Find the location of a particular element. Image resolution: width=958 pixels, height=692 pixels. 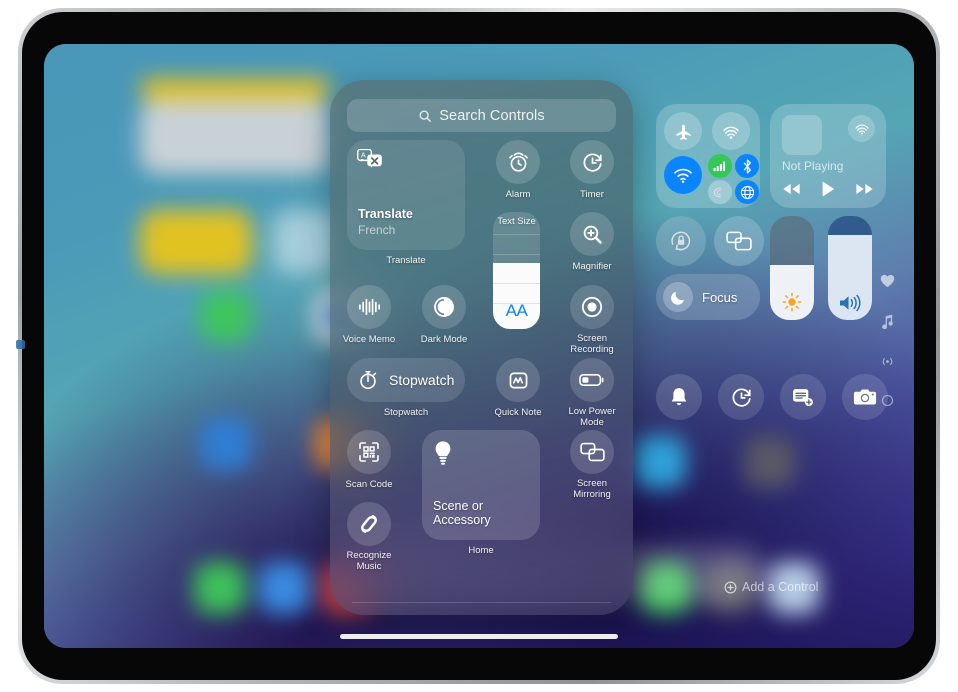

media-transport-controls is located at coordinates (828, 189).